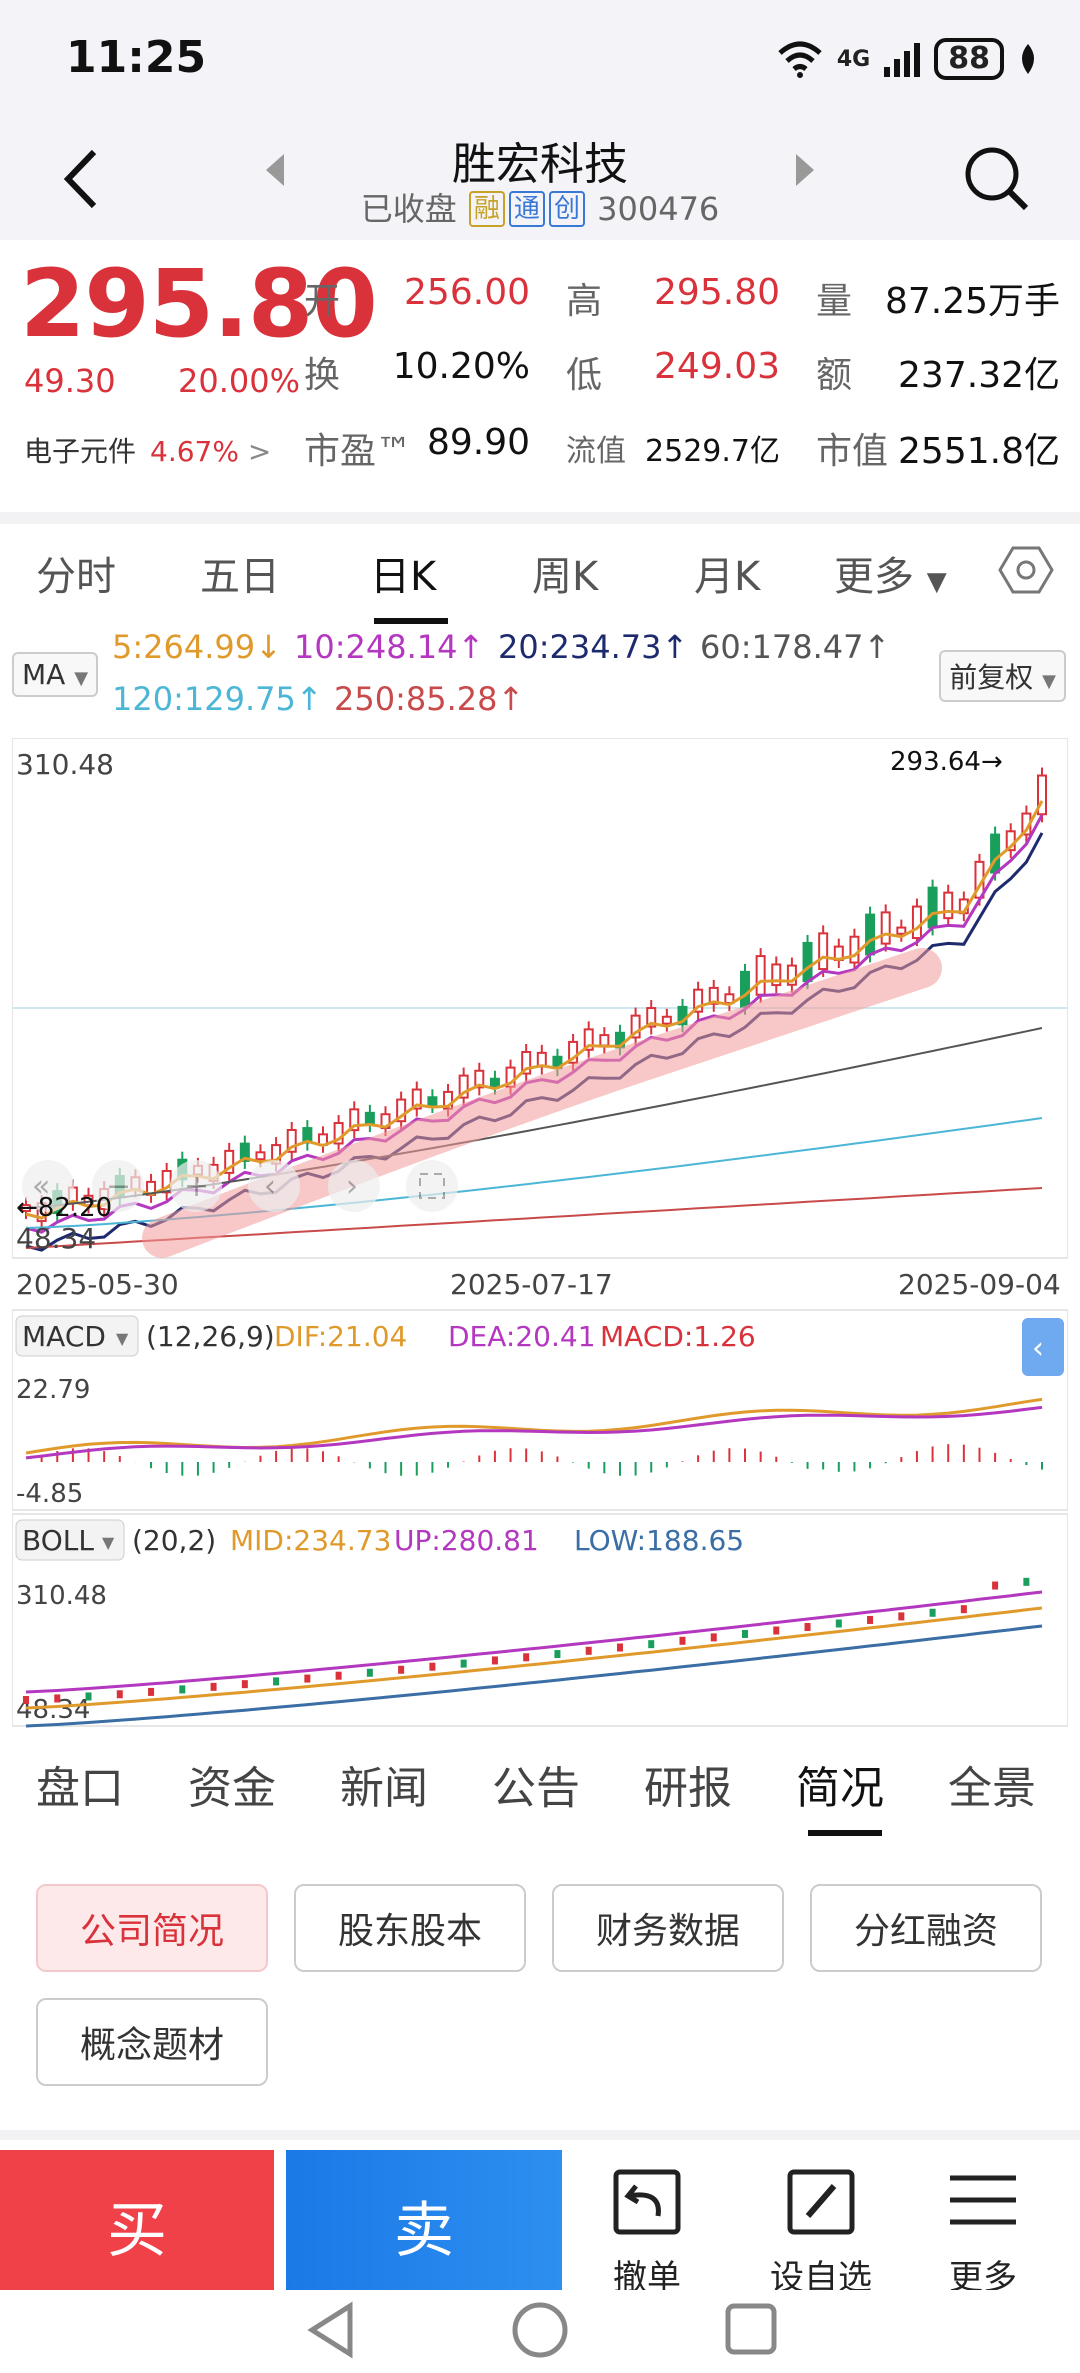 This screenshot has height=2373, width=1080. What do you see at coordinates (232, 1784) in the screenshot?
I see `tab-capital: 资金` at bounding box center [232, 1784].